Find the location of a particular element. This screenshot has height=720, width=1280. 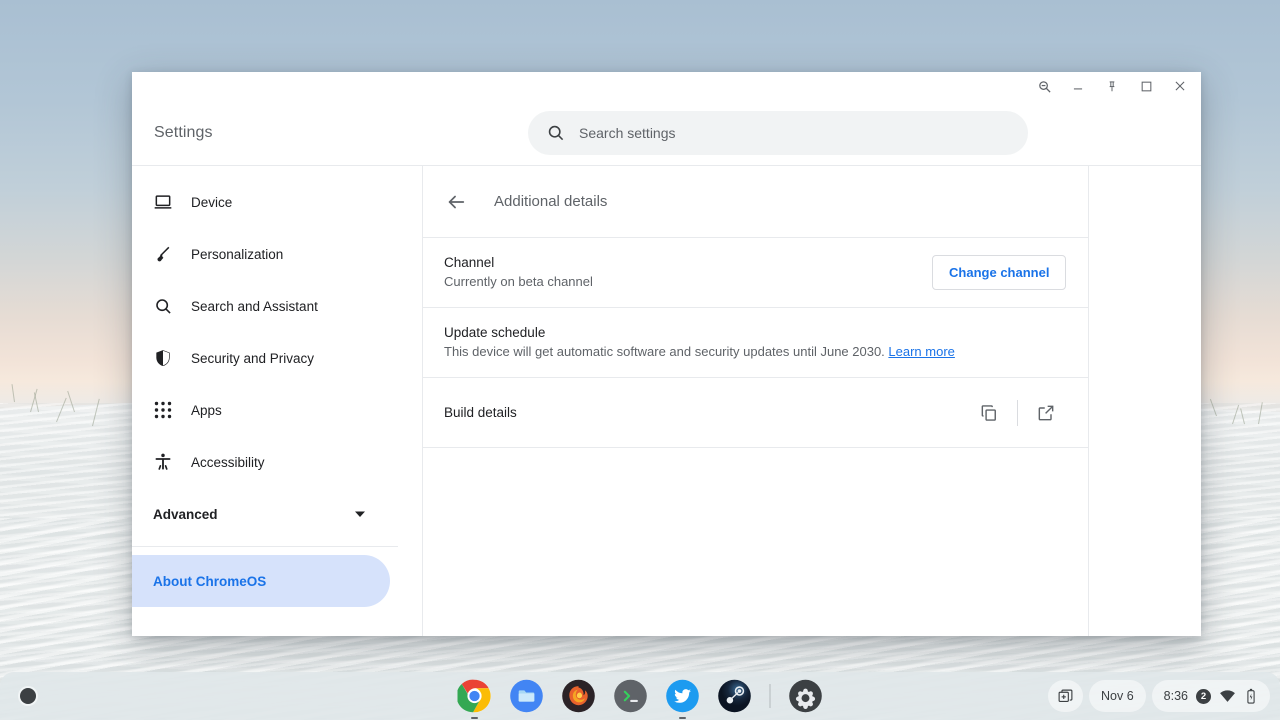

channel-title: Channel is located at coordinates (469, 262).